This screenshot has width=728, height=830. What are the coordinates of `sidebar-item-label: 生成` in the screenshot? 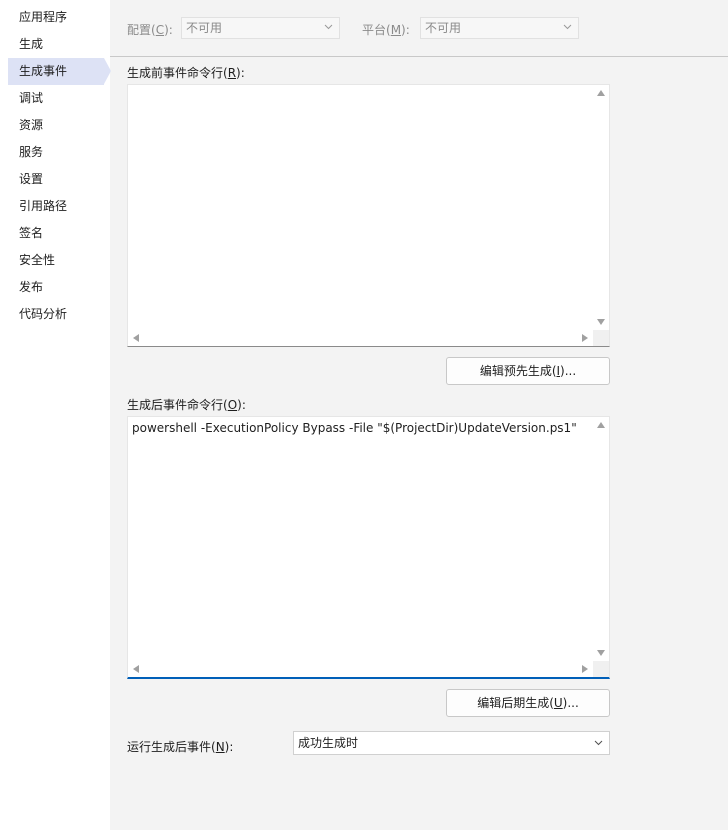 It's located at (31, 44).